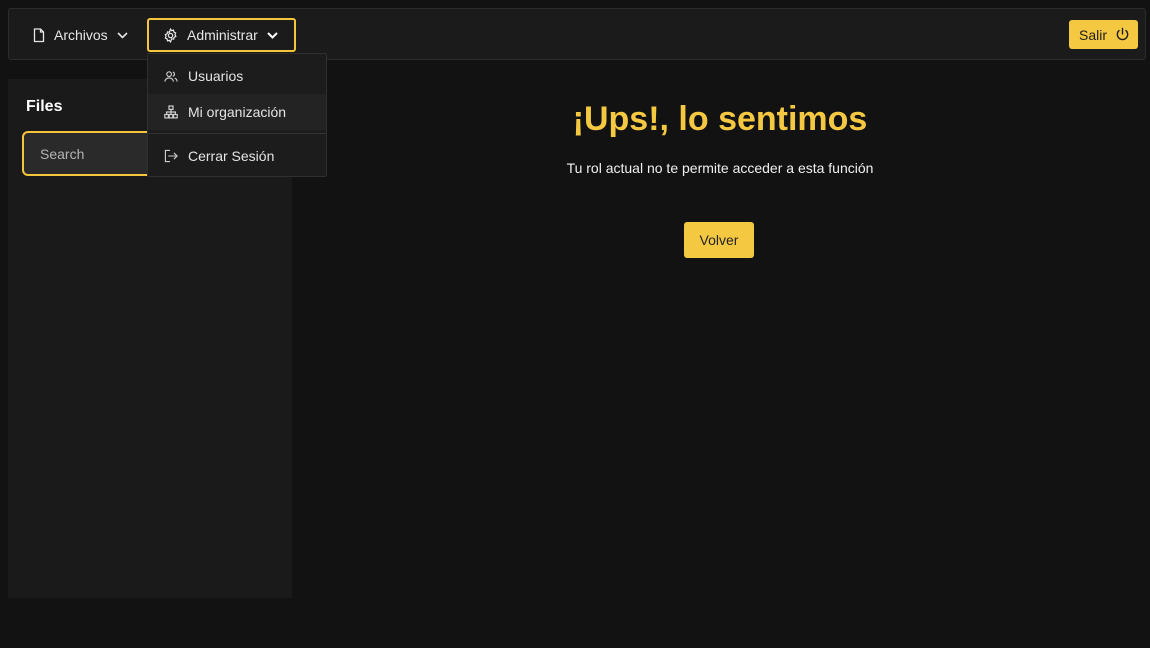 Image resolution: width=1150 pixels, height=648 pixels. What do you see at coordinates (231, 156) in the screenshot?
I see `menu-item-sign-out-label: Cerrar Sesión` at bounding box center [231, 156].